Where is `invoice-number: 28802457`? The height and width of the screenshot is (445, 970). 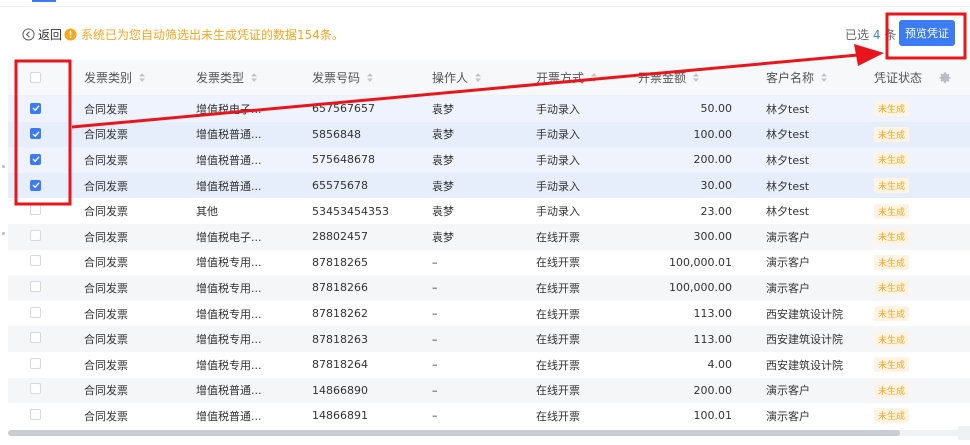 invoice-number: 28802457 is located at coordinates (340, 237).